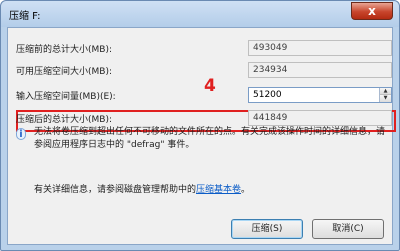 The height and width of the screenshot is (251, 400). What do you see at coordinates (21, 134) in the screenshot?
I see `info-icon: i` at bounding box center [21, 134].